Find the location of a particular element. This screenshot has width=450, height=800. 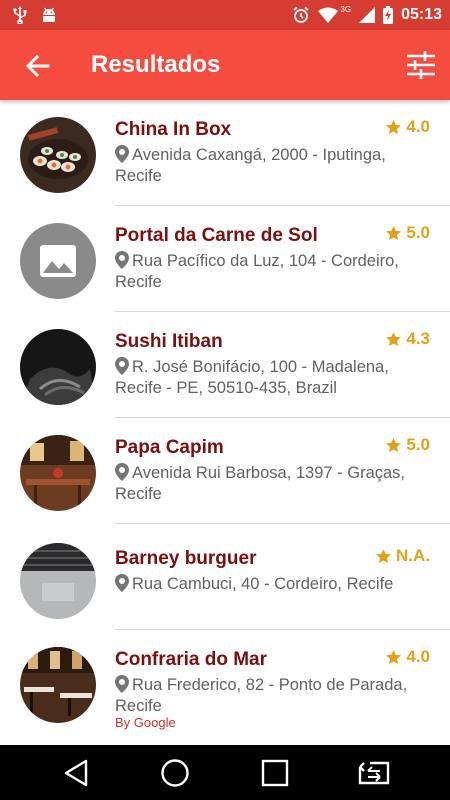

restaurant-name: Papa Capim is located at coordinates (169, 447).